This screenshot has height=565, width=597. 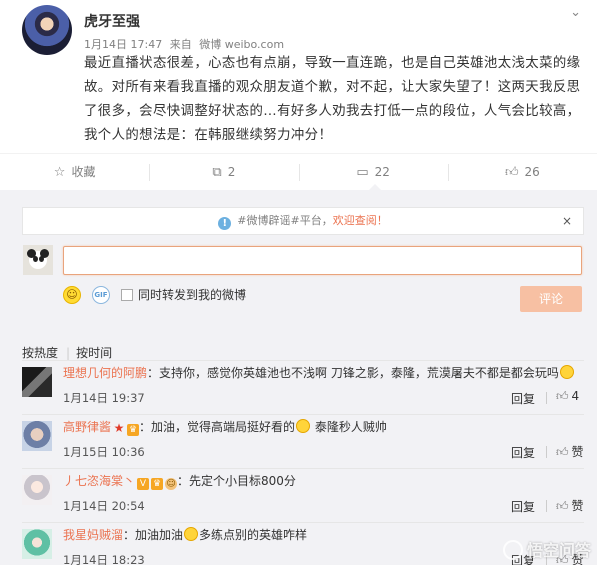 I want to click on comment-text-tail: 多练点别的英雄咋样, so click(x=253, y=535).